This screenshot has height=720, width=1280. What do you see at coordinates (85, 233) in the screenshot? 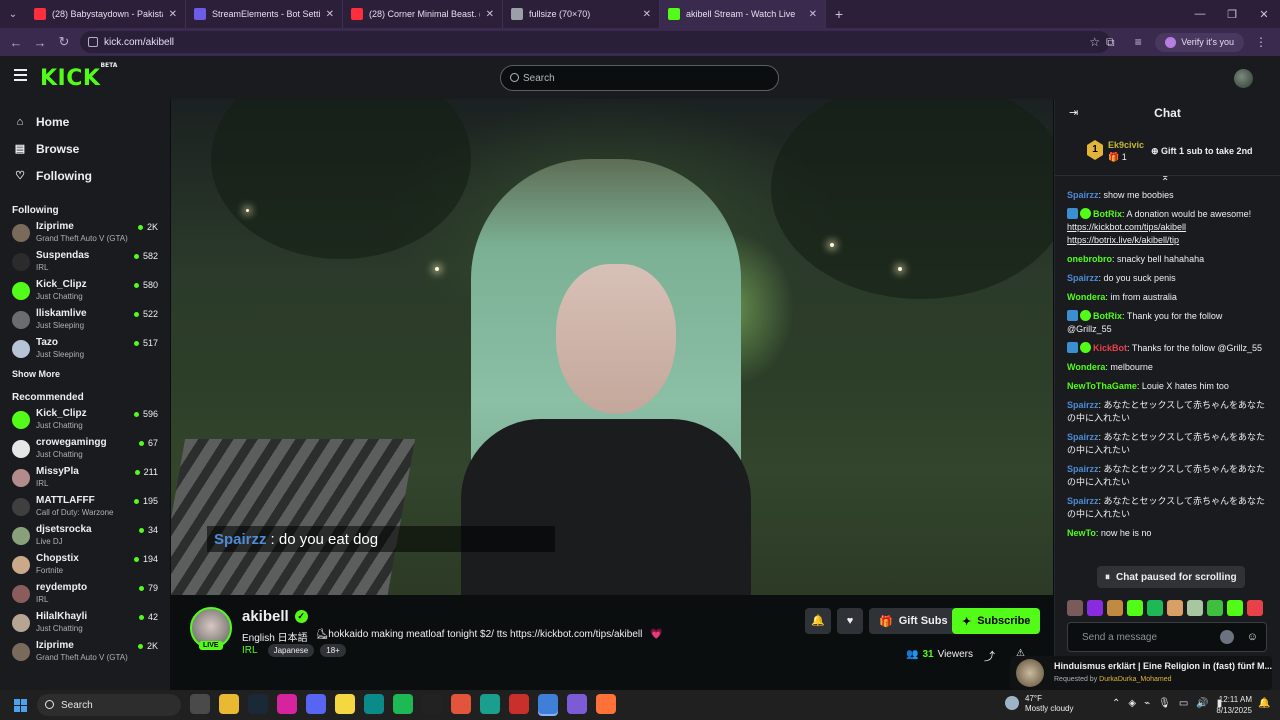
I see `sidebar-channel: Iziprime Grand Theft Auto V (GTA) 2K` at bounding box center [85, 233].